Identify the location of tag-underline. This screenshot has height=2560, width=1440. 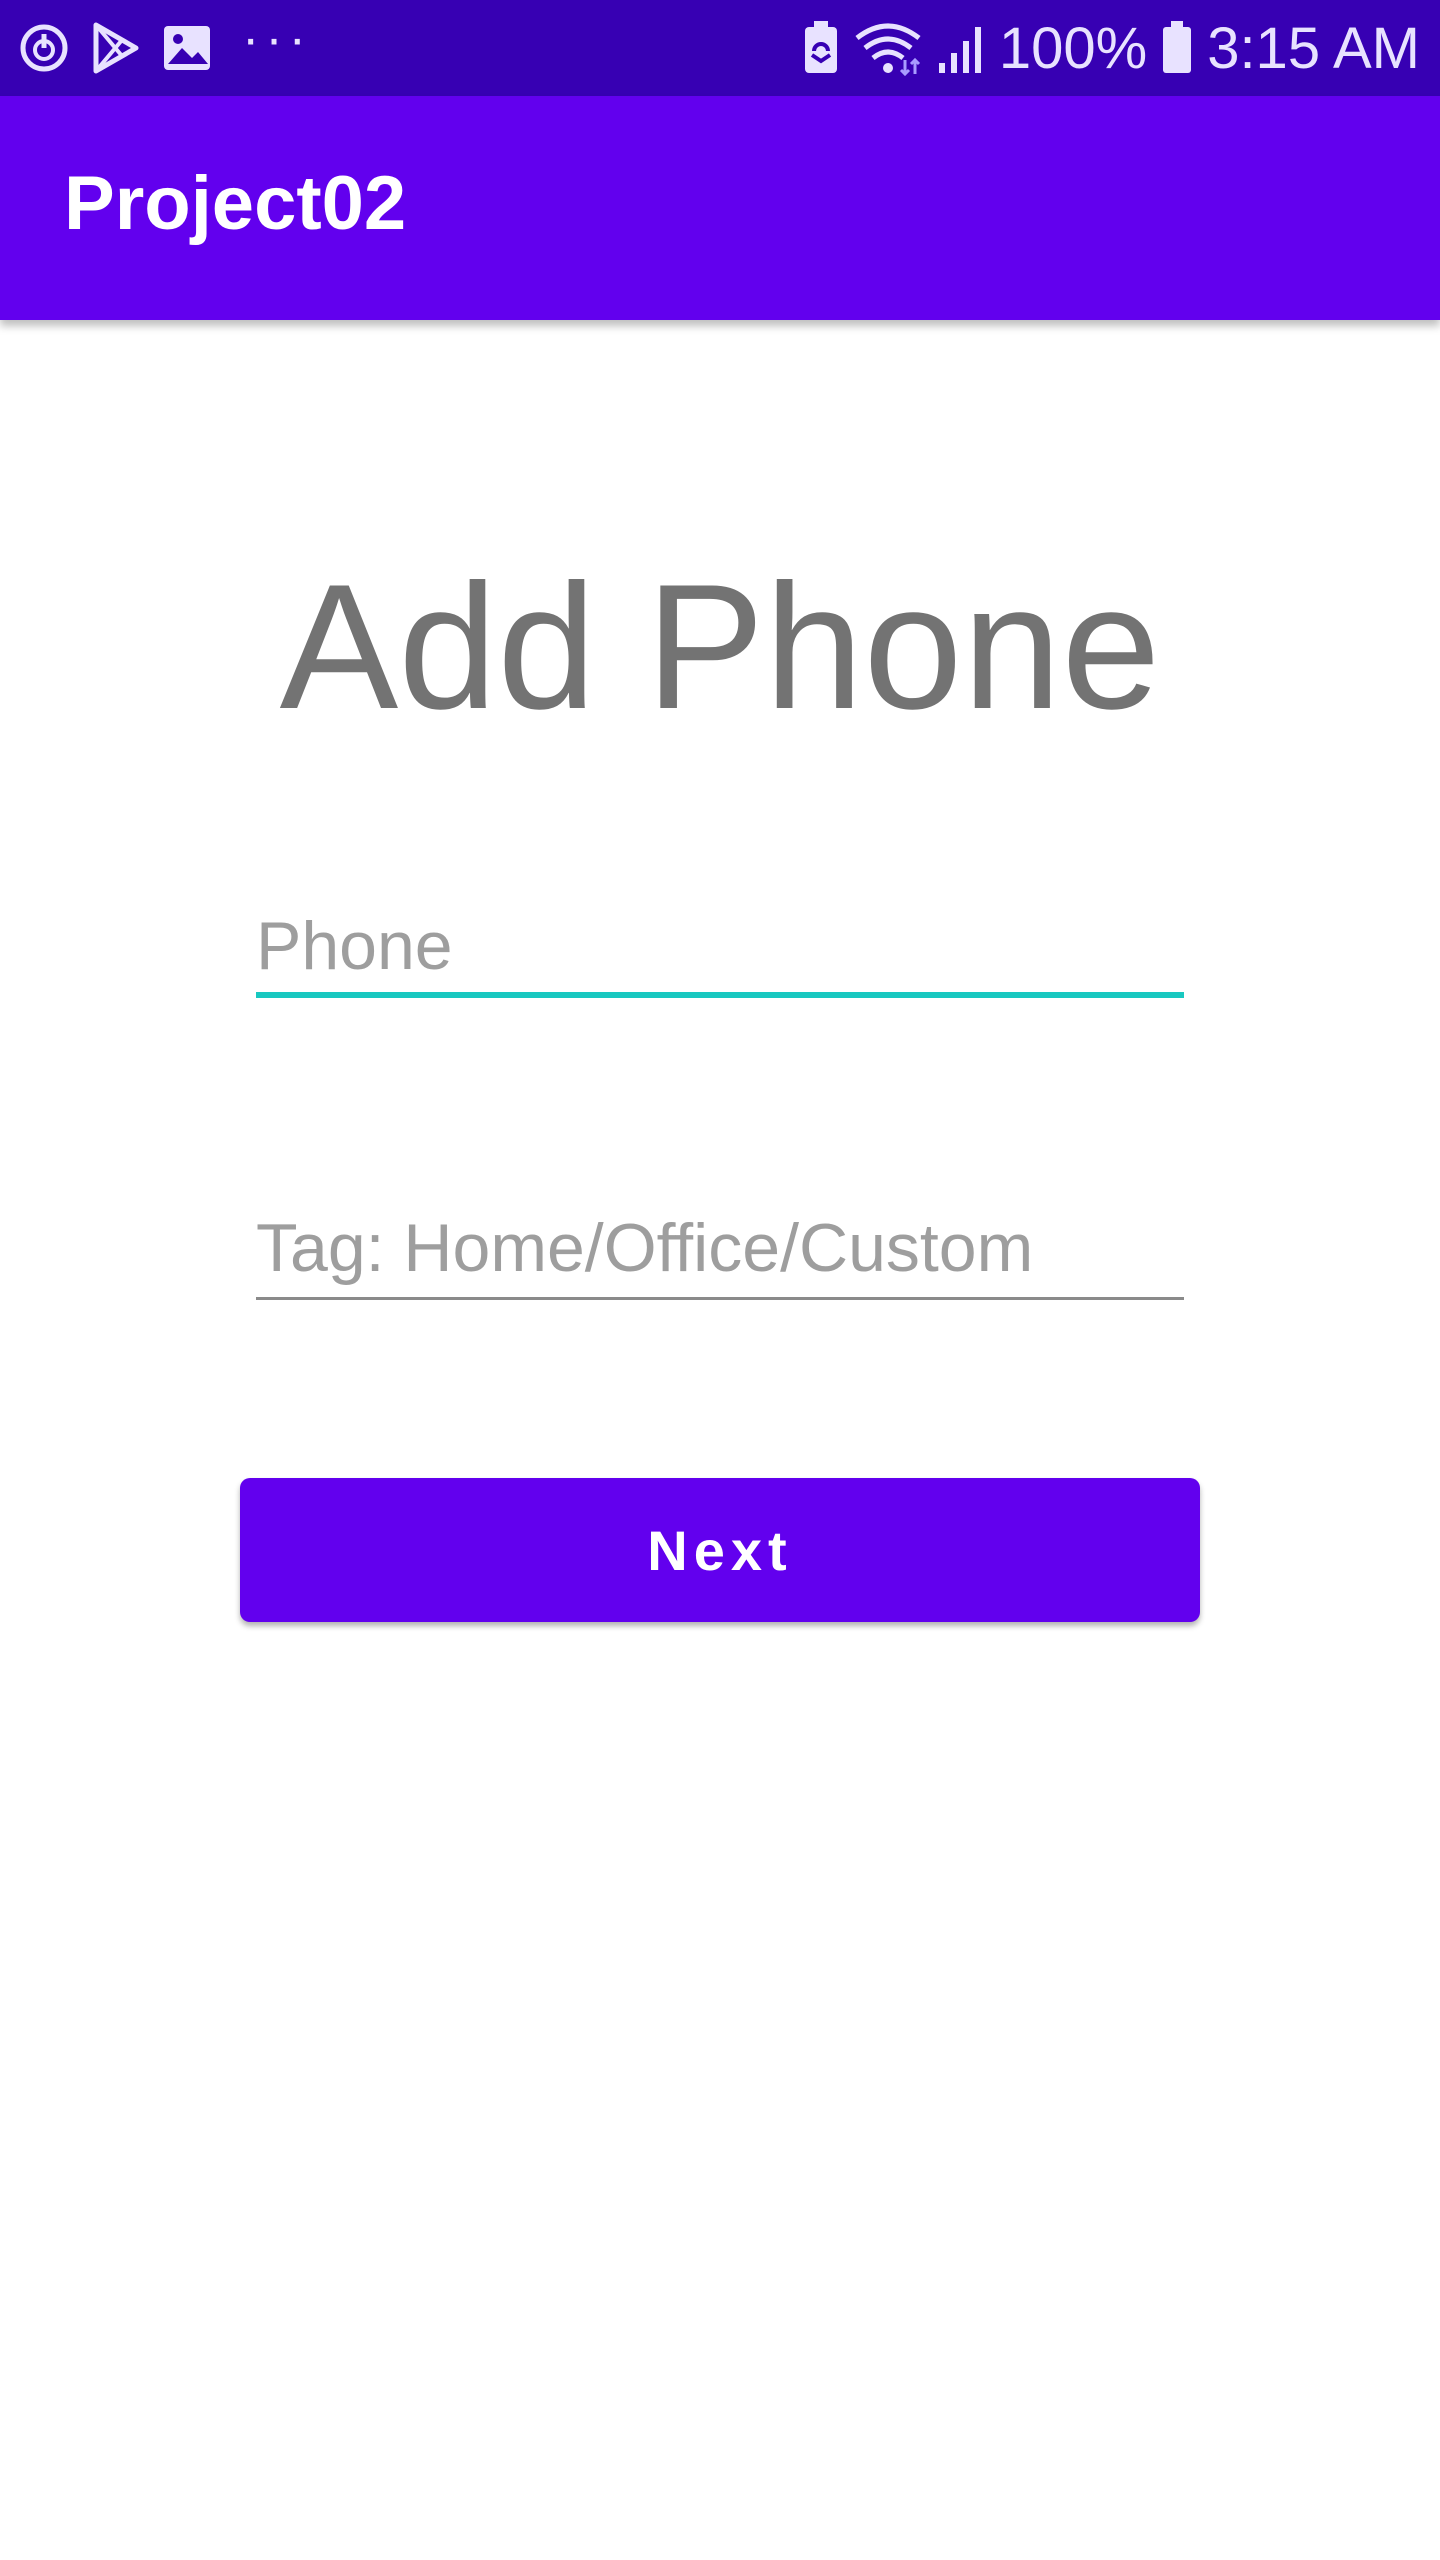
(720, 1298).